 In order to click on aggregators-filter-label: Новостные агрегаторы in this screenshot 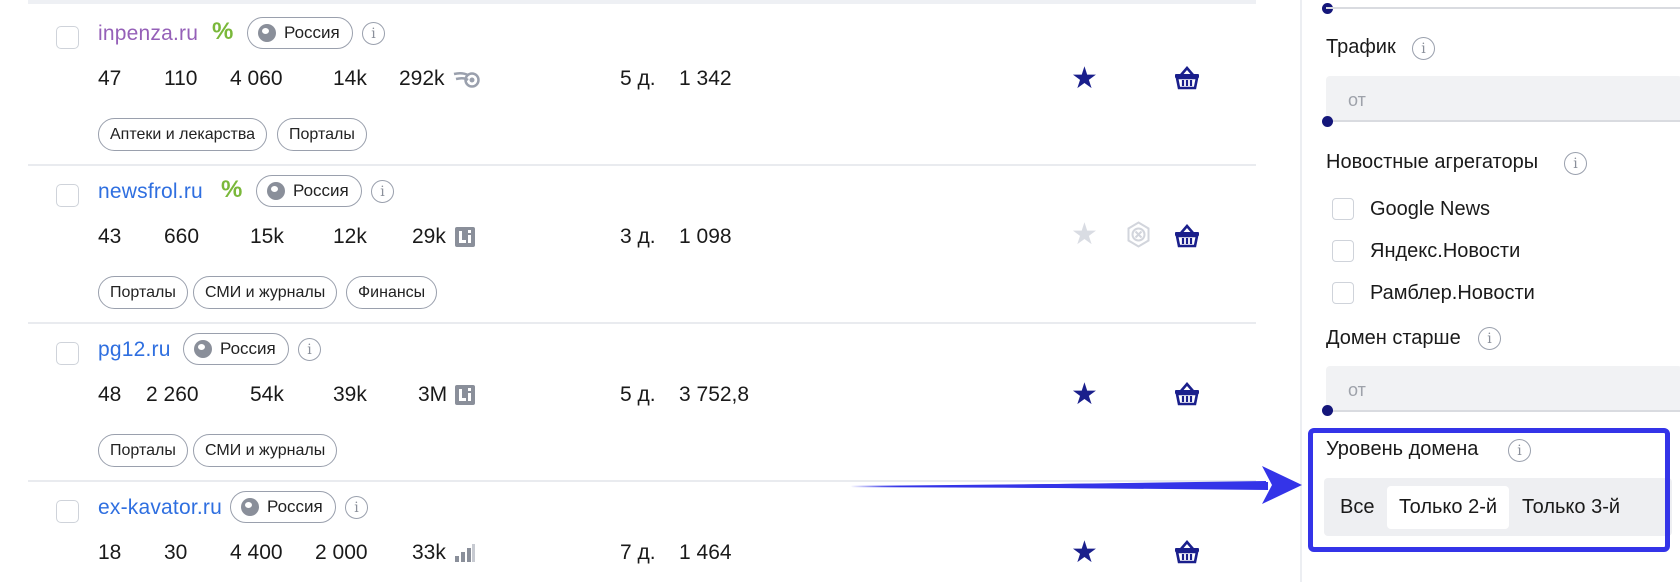, I will do `click(1432, 162)`.